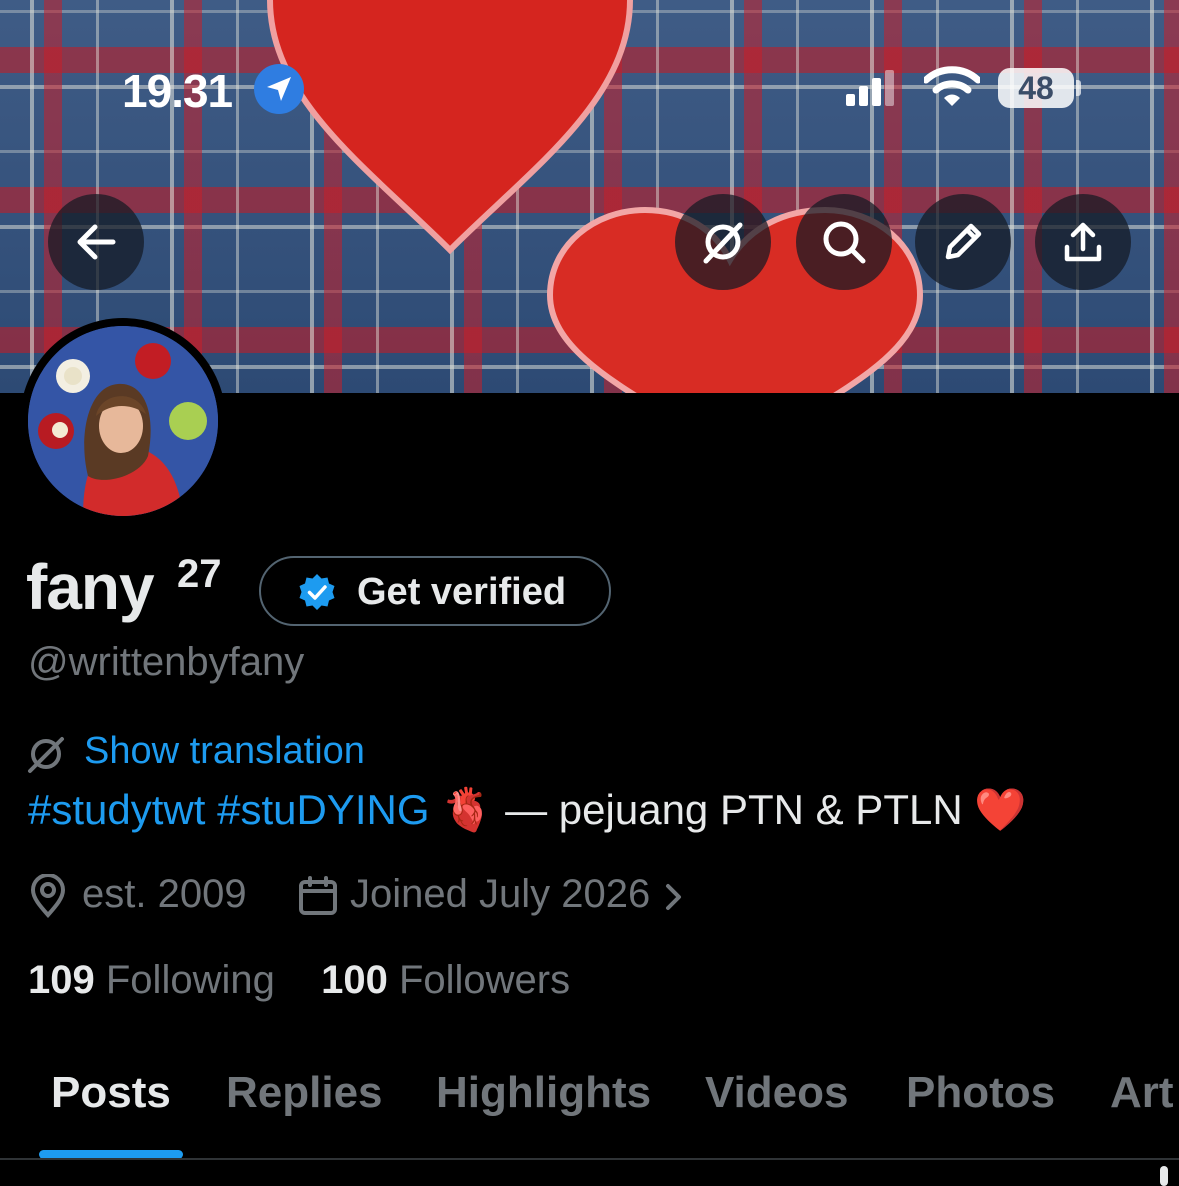  Describe the element at coordinates (166, 662) in the screenshot. I see `profile-handle: @writtenbyfany` at that location.